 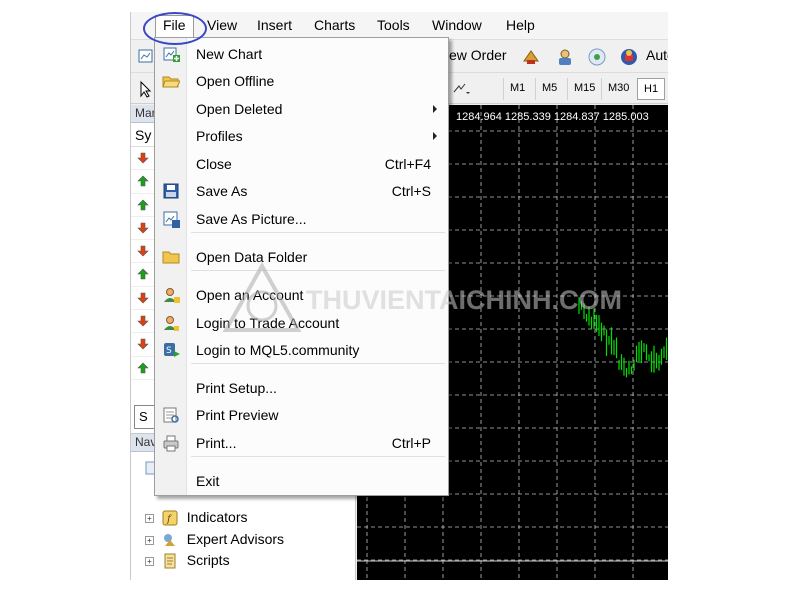 I want to click on line-tools-icon, so click(x=461, y=90).